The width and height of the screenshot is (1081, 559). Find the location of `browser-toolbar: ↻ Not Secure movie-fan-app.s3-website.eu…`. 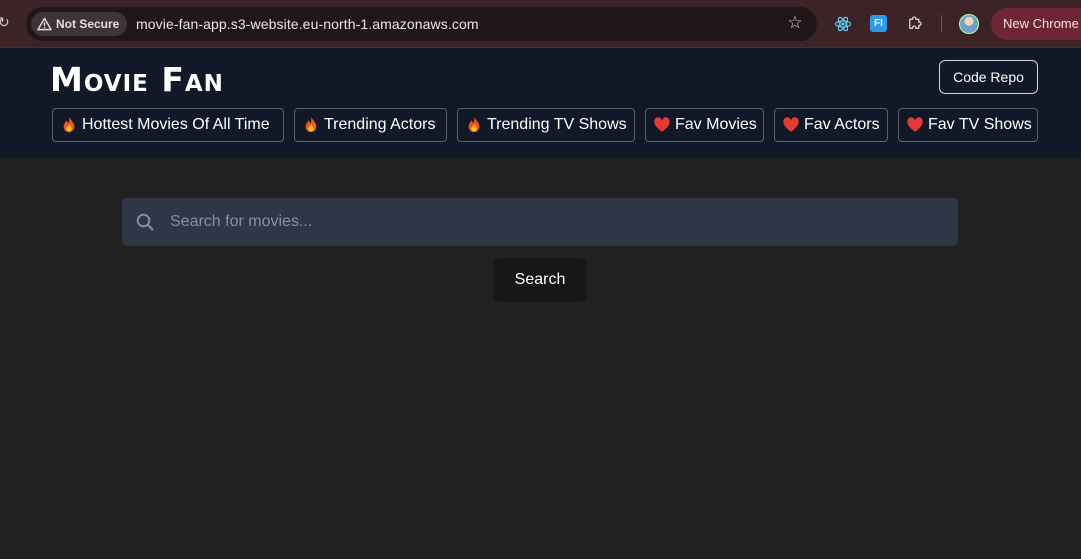

browser-toolbar: ↻ Not Secure movie-fan-app.s3-website.eu… is located at coordinates (540, 24).